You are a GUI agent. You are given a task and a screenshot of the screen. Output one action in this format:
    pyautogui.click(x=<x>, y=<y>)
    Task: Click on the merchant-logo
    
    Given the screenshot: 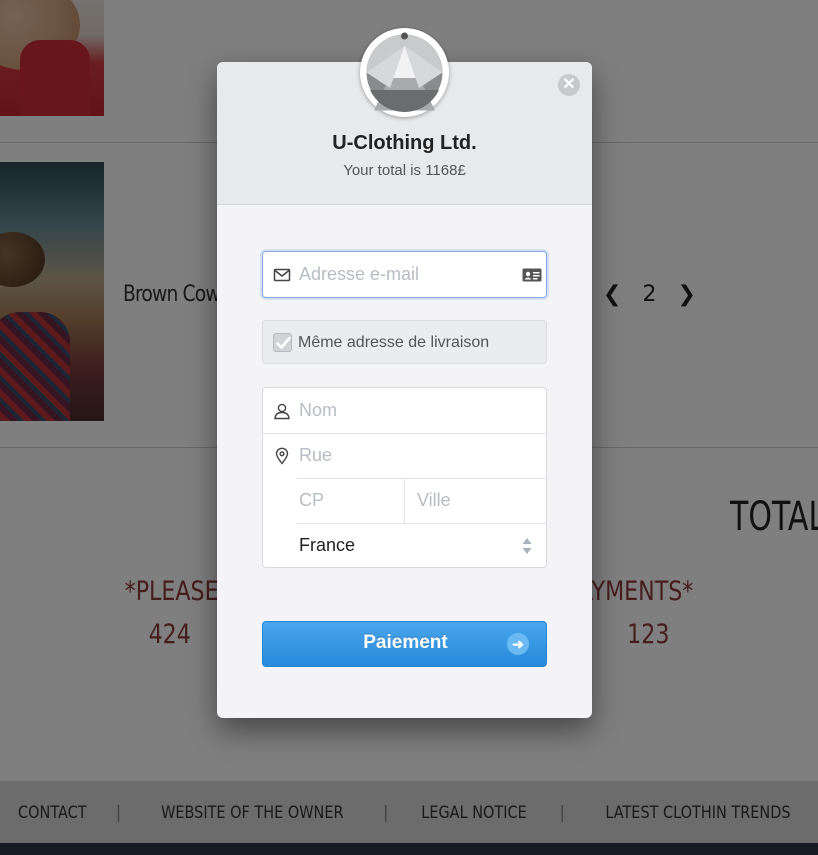 What is the action you would take?
    pyautogui.click(x=404, y=72)
    